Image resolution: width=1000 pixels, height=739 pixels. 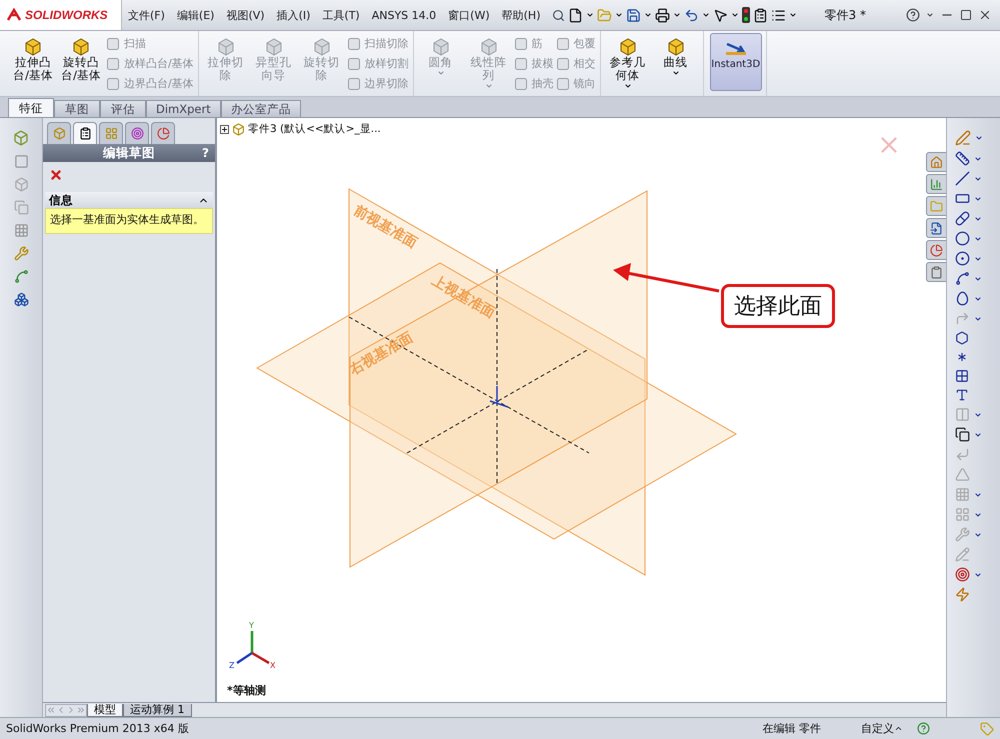 What do you see at coordinates (963, 138) in the screenshot?
I see `sketch-icon` at bounding box center [963, 138].